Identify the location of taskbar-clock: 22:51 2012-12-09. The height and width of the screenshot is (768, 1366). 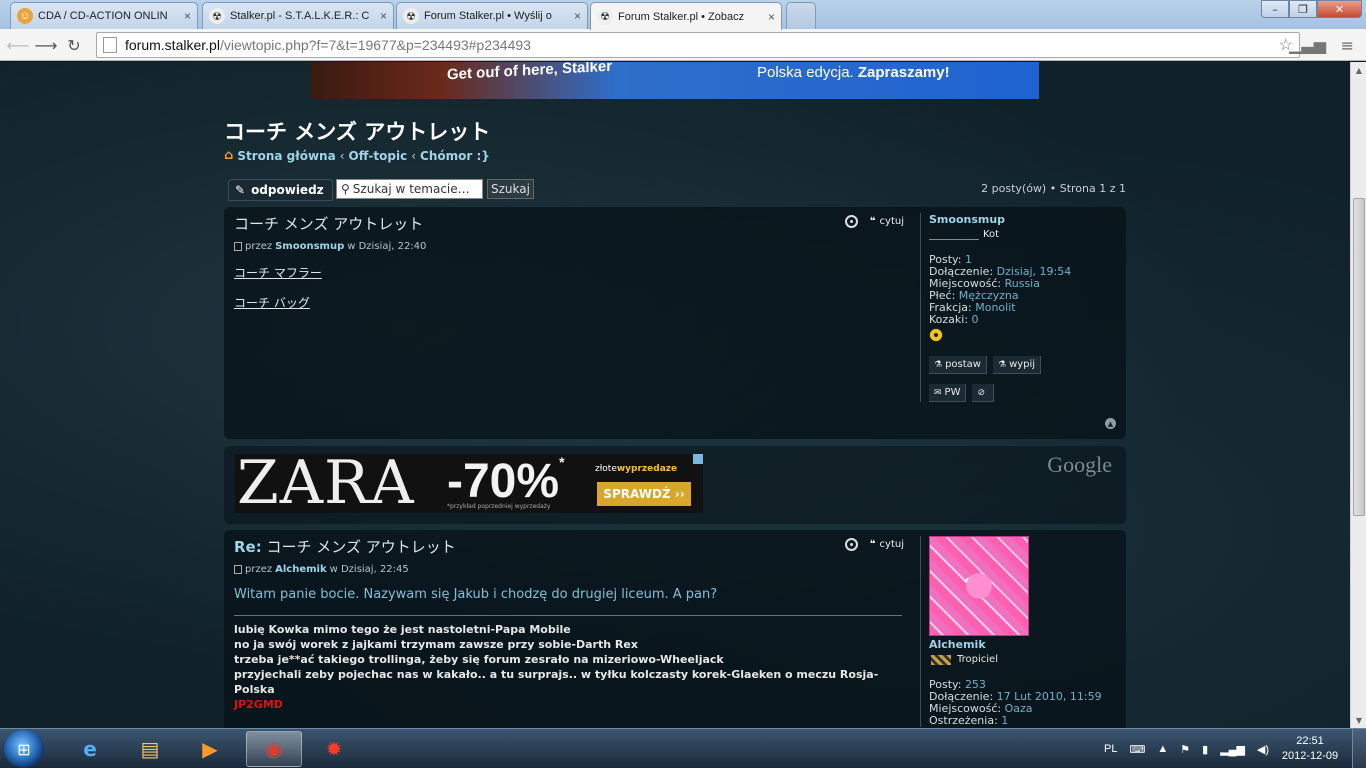
(1310, 749).